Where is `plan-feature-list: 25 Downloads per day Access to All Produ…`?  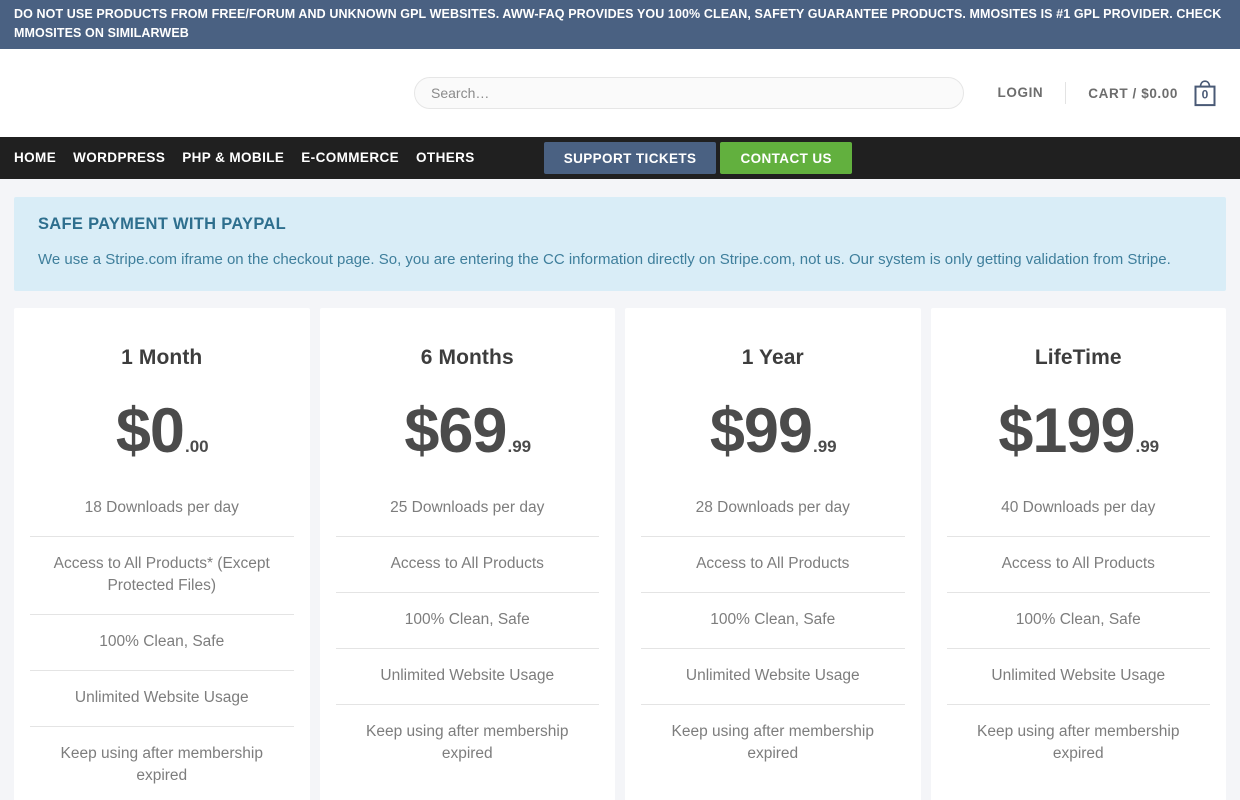 plan-feature-list: 25 Downloads per day Access to All Produ… is located at coordinates (467, 639).